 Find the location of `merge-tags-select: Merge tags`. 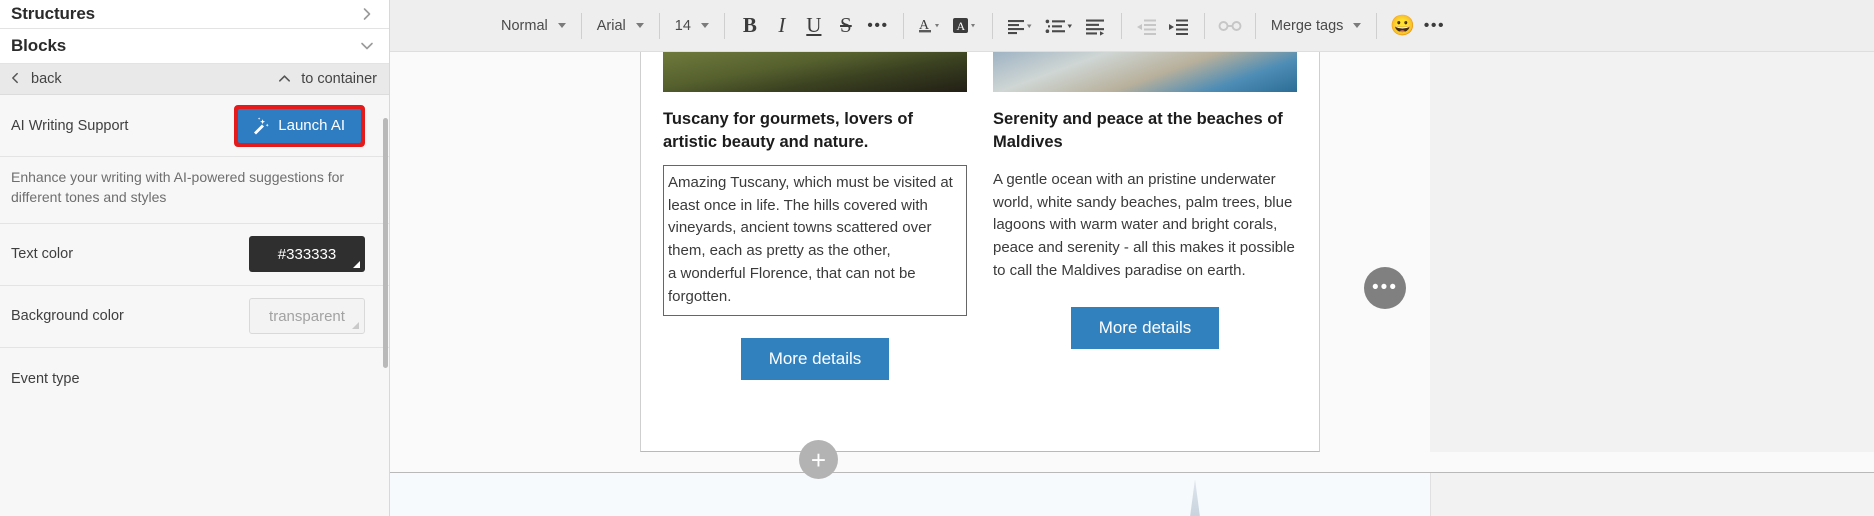

merge-tags-select: Merge tags is located at coordinates (1316, 26).